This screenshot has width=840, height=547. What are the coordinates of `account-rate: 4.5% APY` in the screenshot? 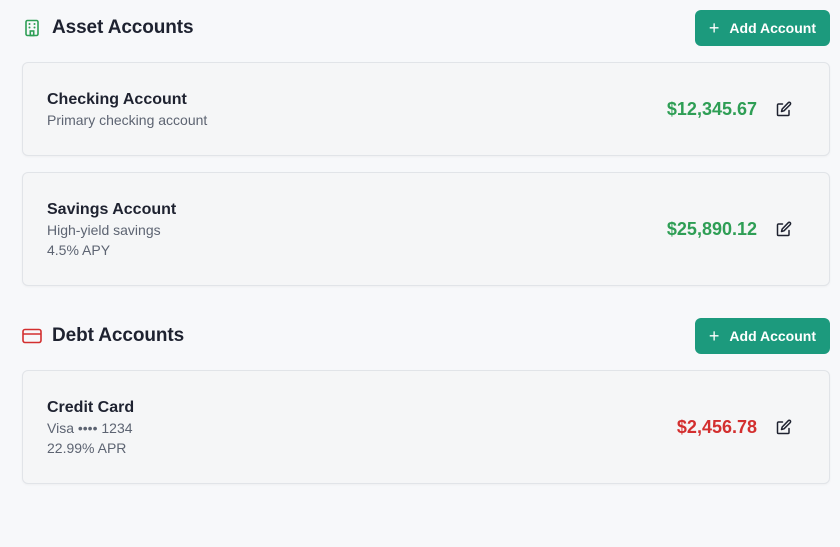 It's located at (79, 250).